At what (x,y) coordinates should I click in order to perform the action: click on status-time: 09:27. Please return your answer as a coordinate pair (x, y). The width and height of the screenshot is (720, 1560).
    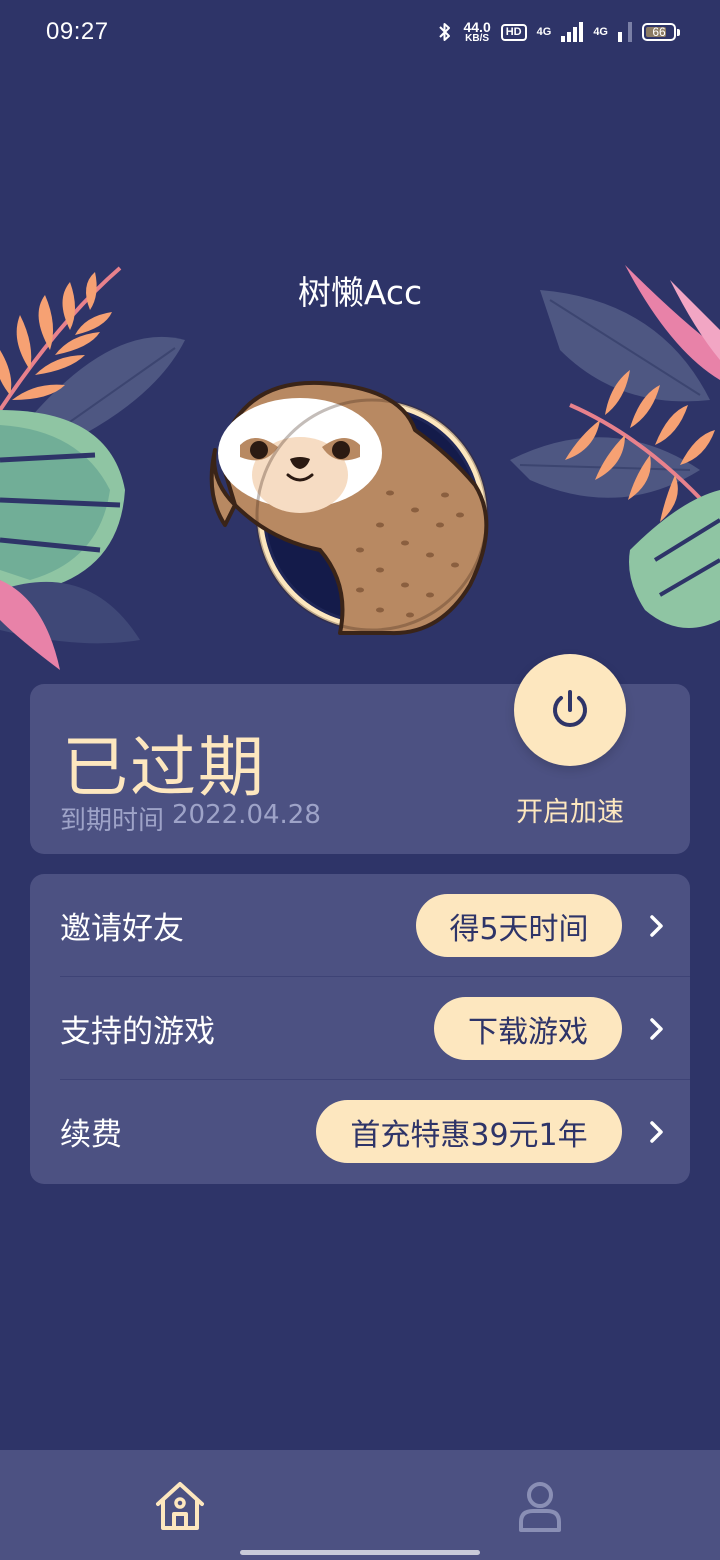
    Looking at the image, I should click on (77, 31).